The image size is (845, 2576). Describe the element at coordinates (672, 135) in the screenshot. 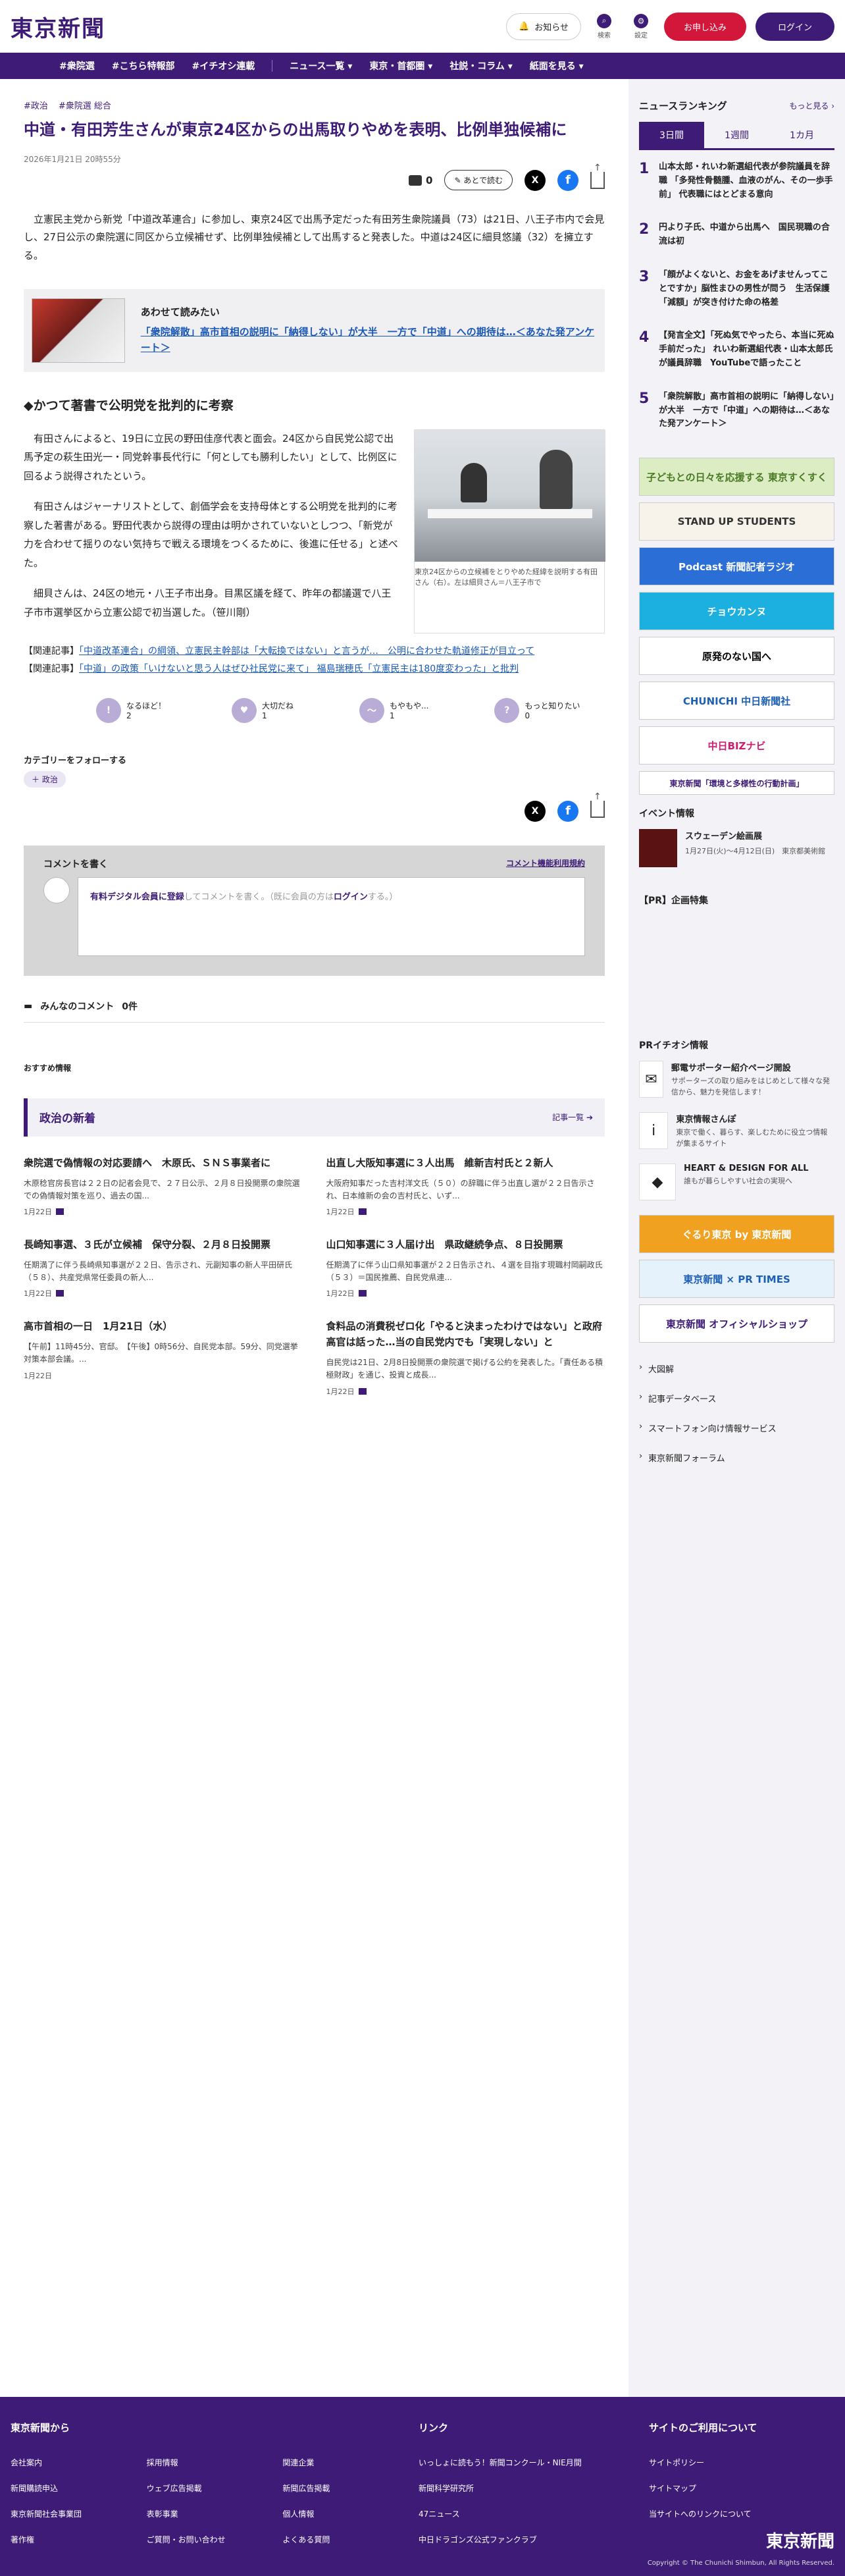

I see `tab-3days: 3日間` at that location.